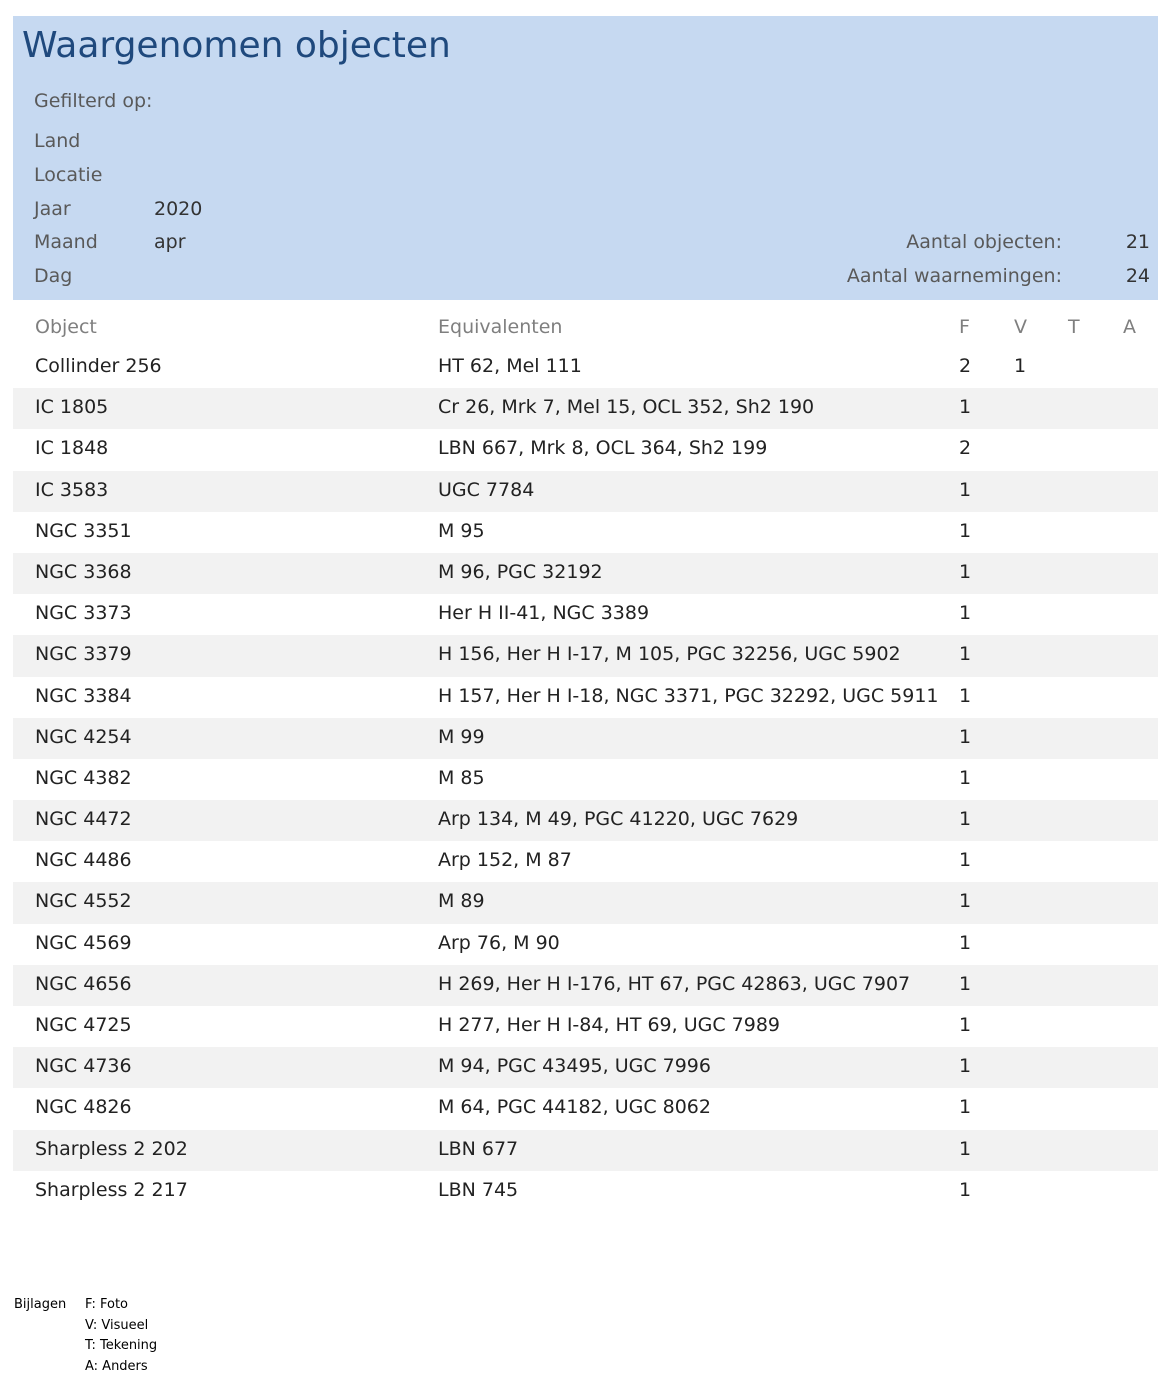 This screenshot has width=1176, height=1393. I want to click on cell-object: NGC 4725, so click(83, 1025).